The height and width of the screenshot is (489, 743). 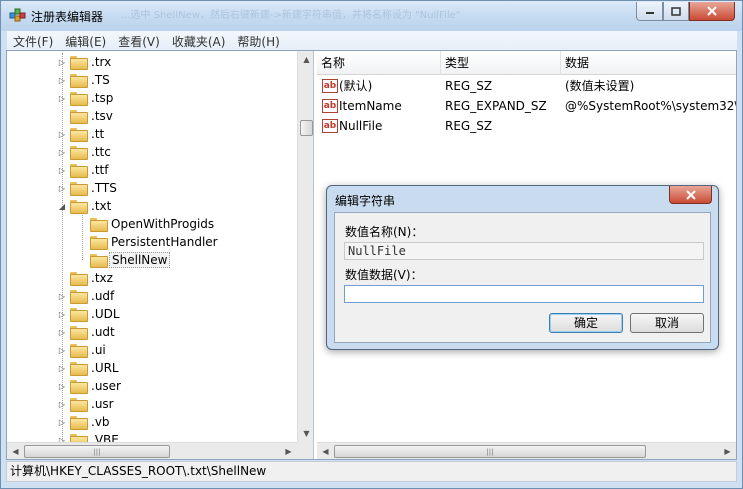 What do you see at coordinates (524, 294) in the screenshot?
I see `value-data-input` at bounding box center [524, 294].